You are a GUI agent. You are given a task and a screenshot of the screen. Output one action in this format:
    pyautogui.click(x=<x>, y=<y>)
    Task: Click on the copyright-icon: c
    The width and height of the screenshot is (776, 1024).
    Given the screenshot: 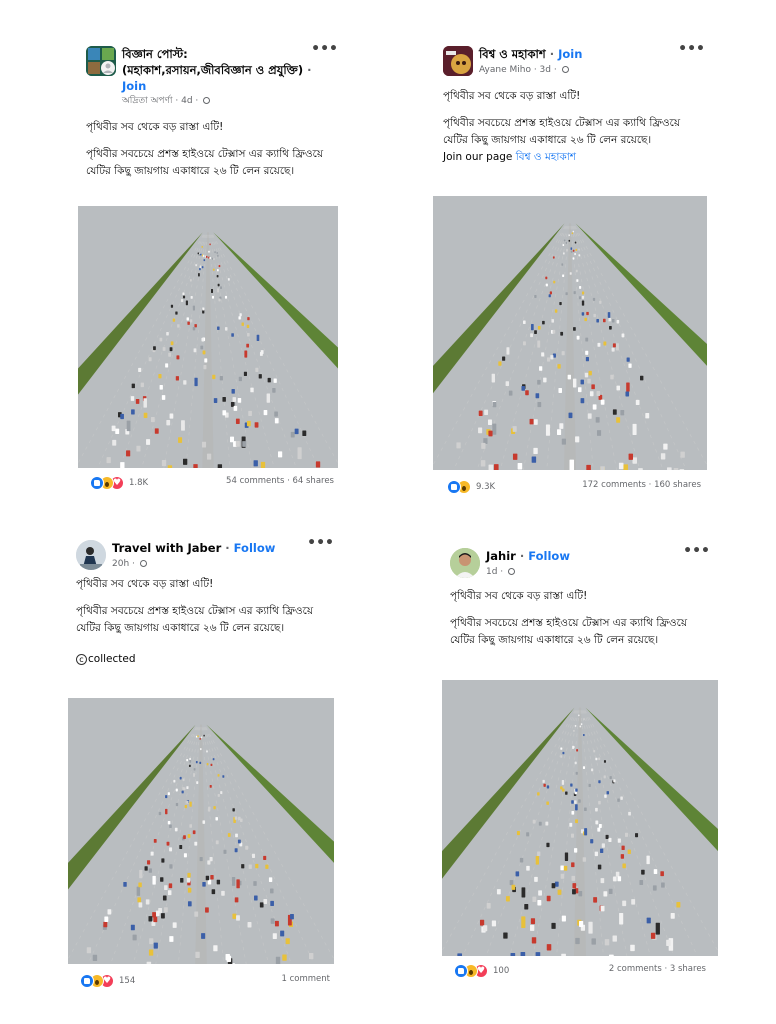 What is the action you would take?
    pyautogui.click(x=81, y=659)
    